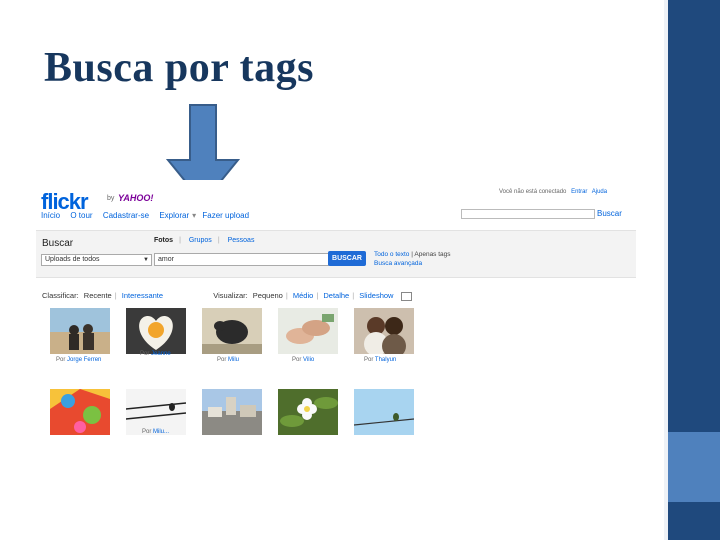  What do you see at coordinates (72, 259) in the screenshot?
I see `scope-select-value: Uploads de todos` at bounding box center [72, 259].